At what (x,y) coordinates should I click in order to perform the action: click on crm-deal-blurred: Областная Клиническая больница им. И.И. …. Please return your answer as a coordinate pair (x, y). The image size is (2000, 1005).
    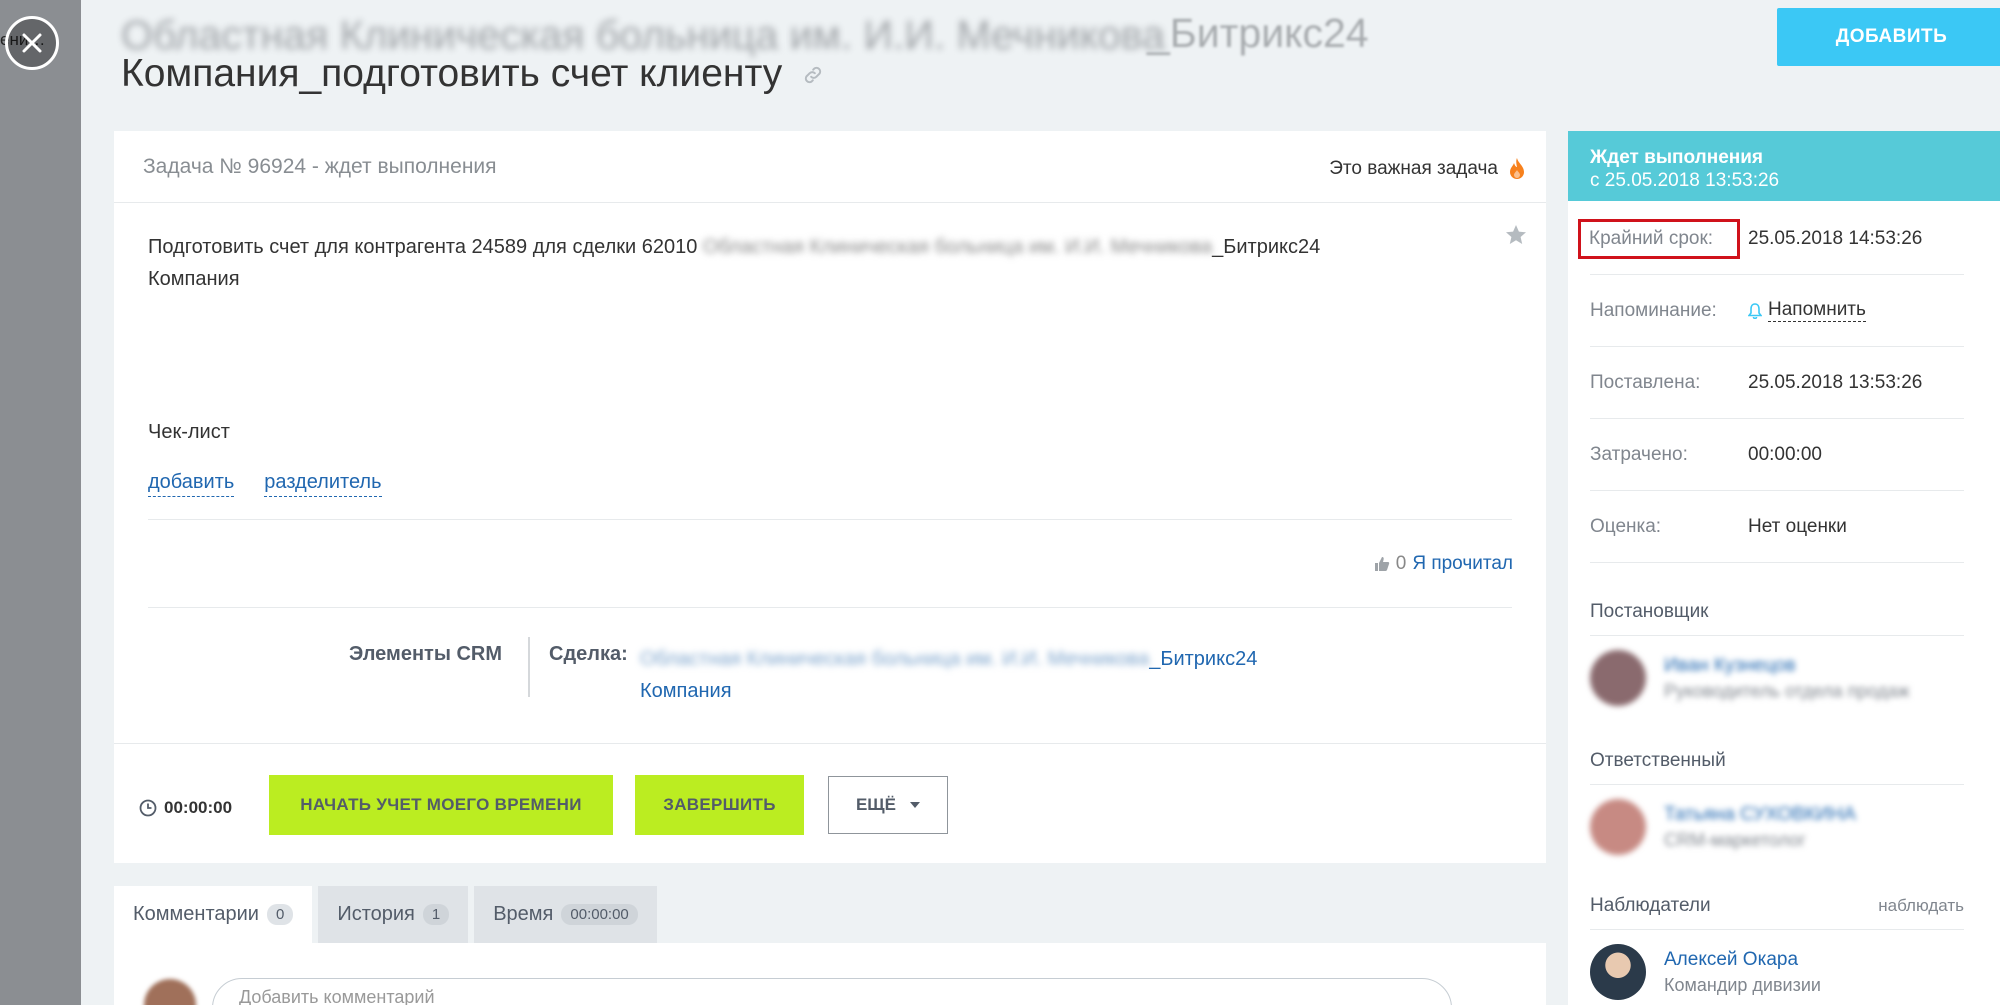
    Looking at the image, I should click on (895, 659).